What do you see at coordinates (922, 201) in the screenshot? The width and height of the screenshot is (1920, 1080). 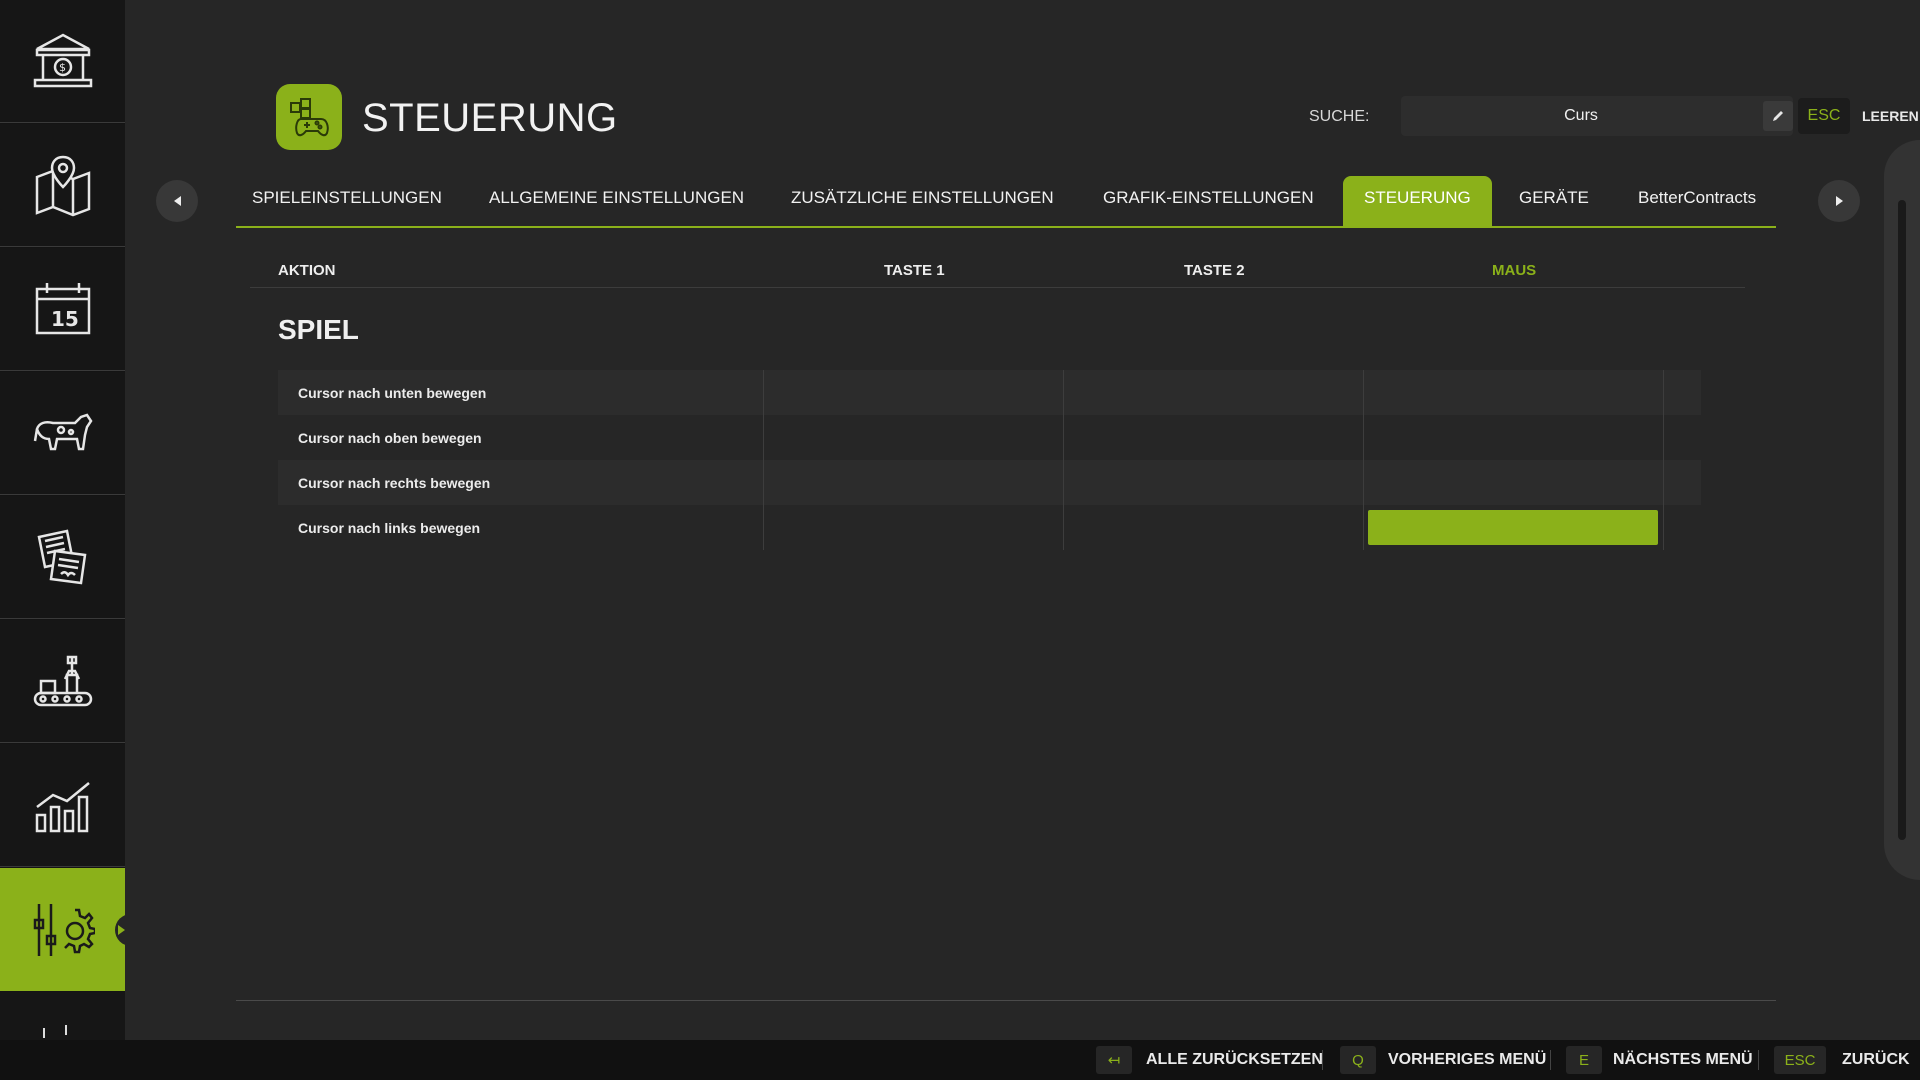 I see `tab-additional-settings: ZUSÄTZLICHE EINSTELLUNGEN` at bounding box center [922, 201].